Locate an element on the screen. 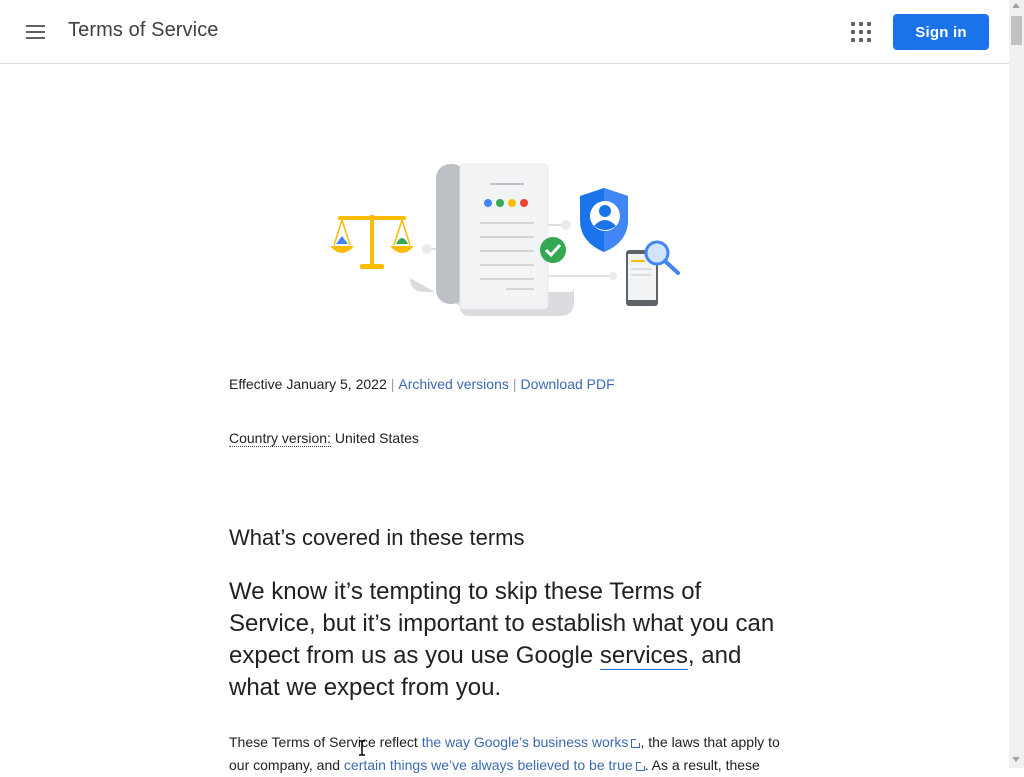 The image size is (1024, 777). country-version-value: United States is located at coordinates (376, 438).